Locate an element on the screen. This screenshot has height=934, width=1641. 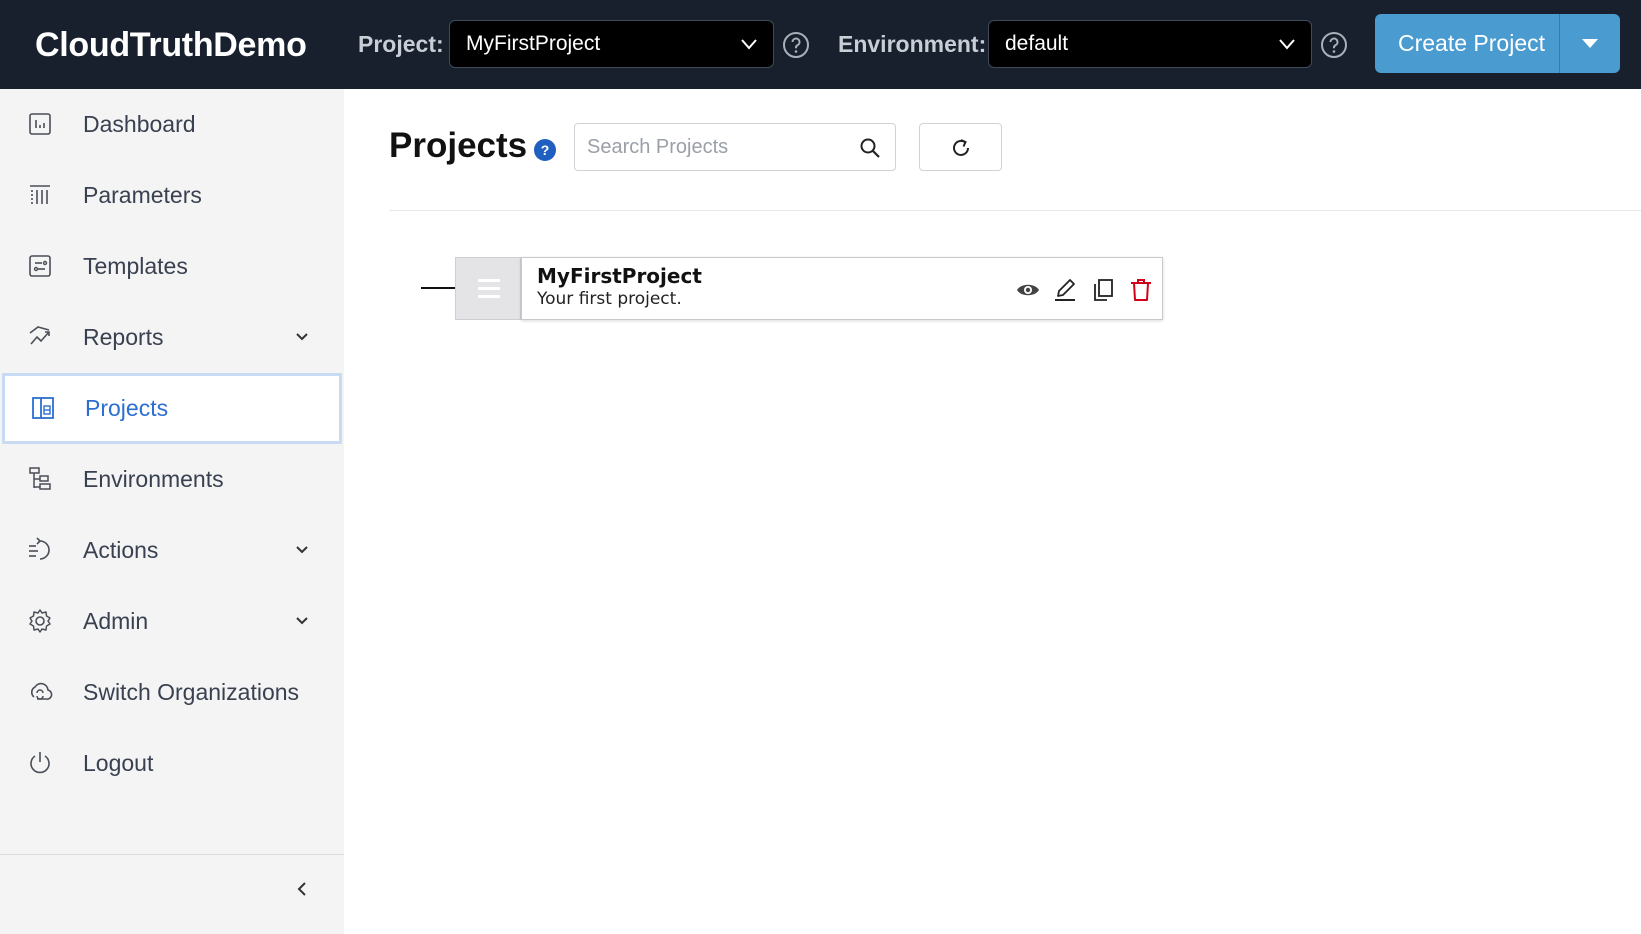
page-help-icon: ? is located at coordinates (545, 150).